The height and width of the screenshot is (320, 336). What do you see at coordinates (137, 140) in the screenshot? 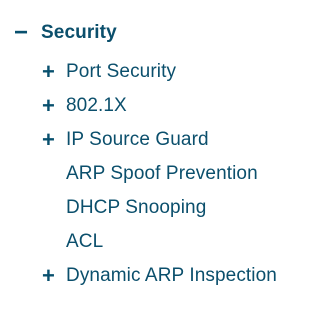
I see `tree-item-label: IP Source Guard` at bounding box center [137, 140].